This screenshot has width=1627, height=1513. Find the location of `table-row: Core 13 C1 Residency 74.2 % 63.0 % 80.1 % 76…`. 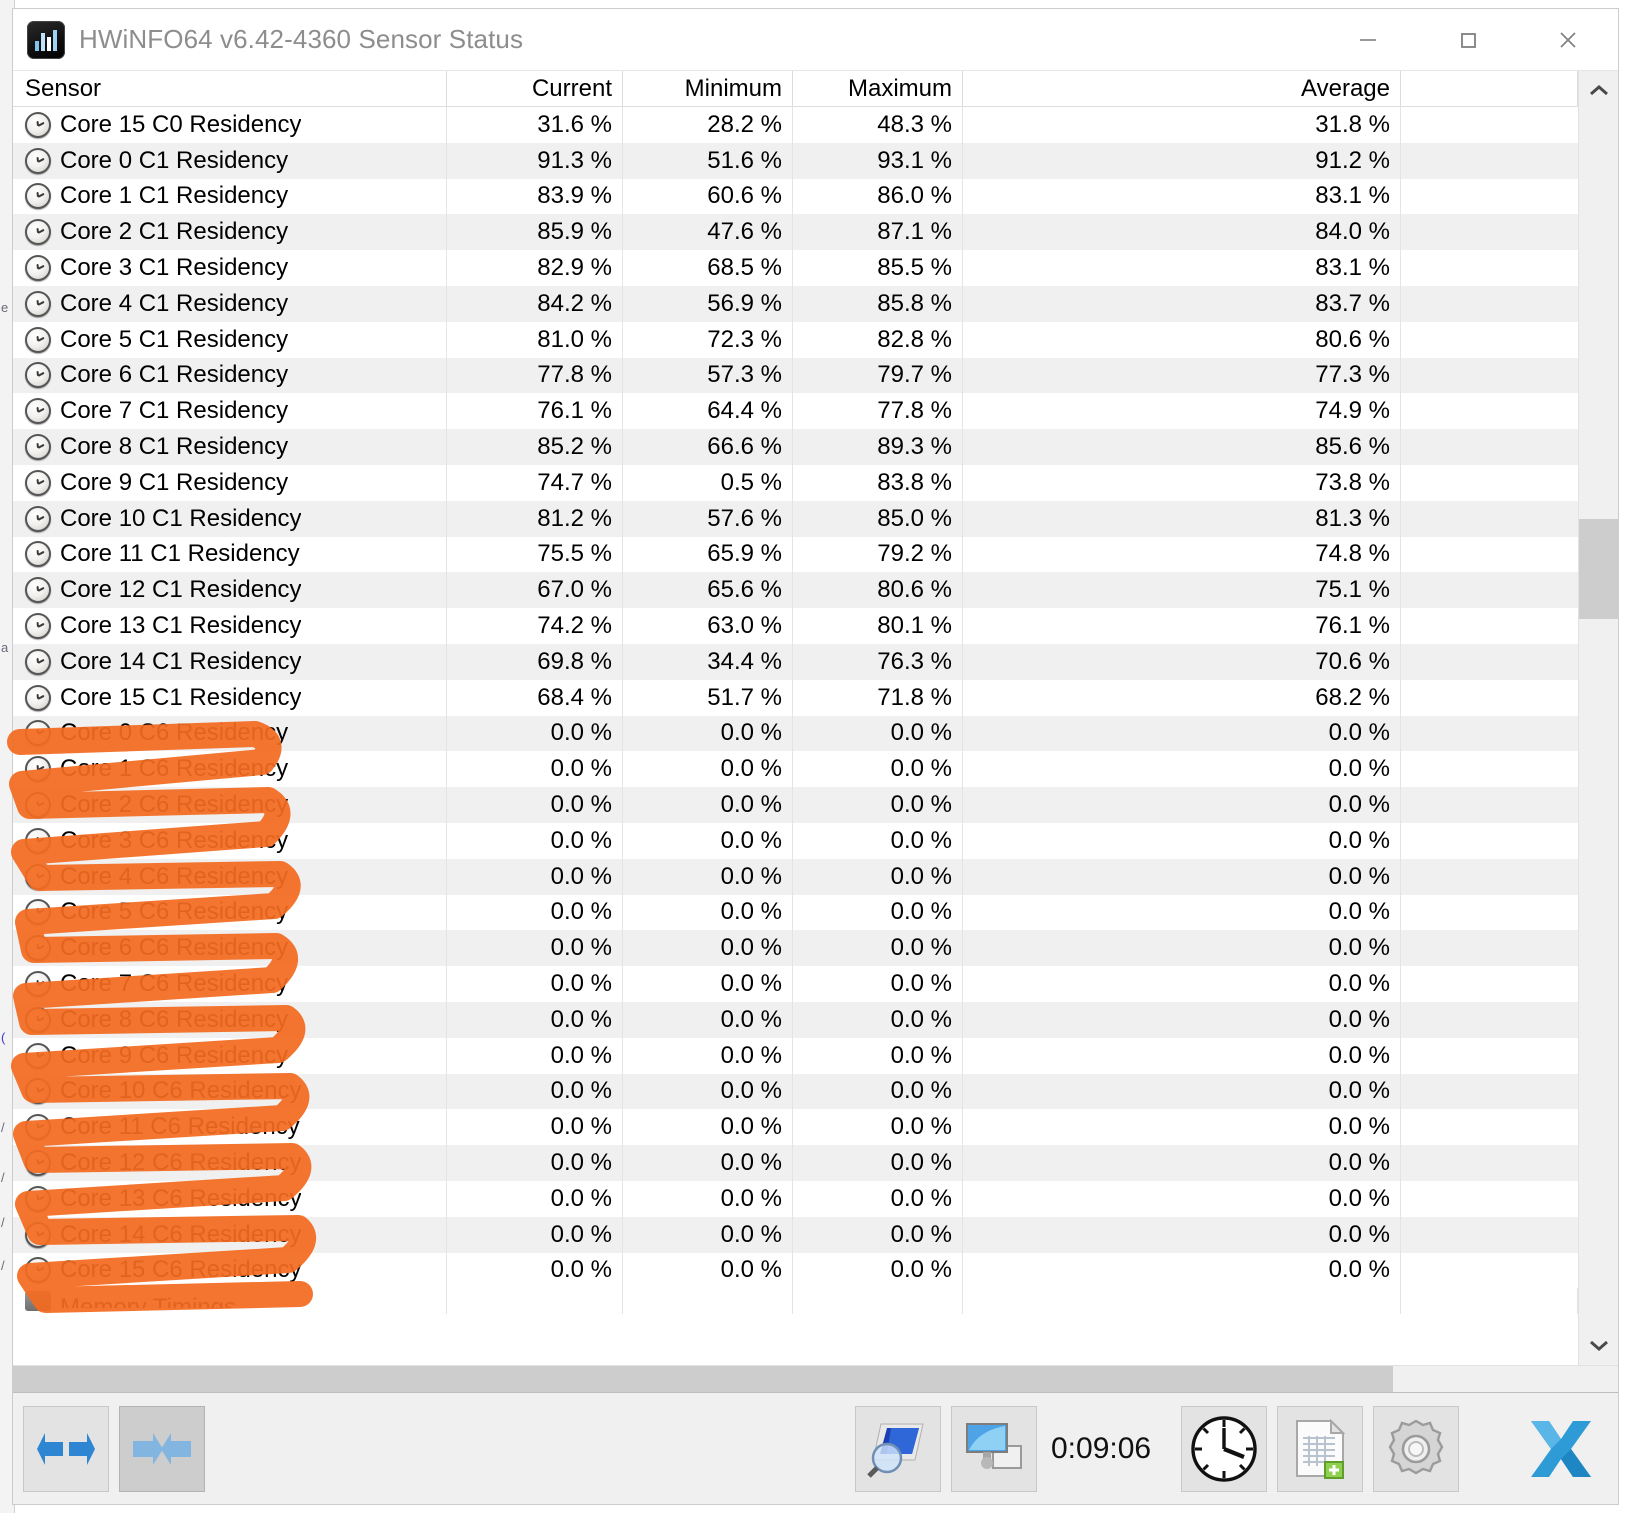

table-row: Core 13 C1 Residency 74.2 % 63.0 % 80.1 % 76… is located at coordinates (795, 626).